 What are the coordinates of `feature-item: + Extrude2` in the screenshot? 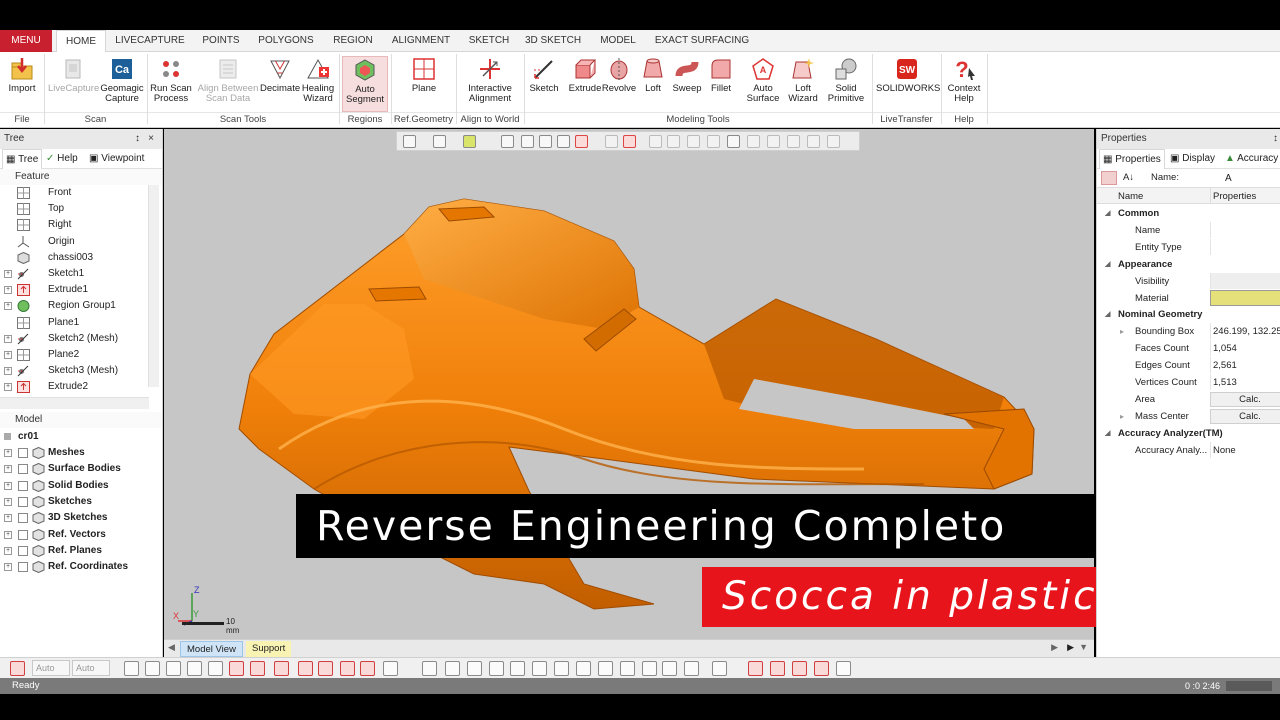 It's located at (73, 387).